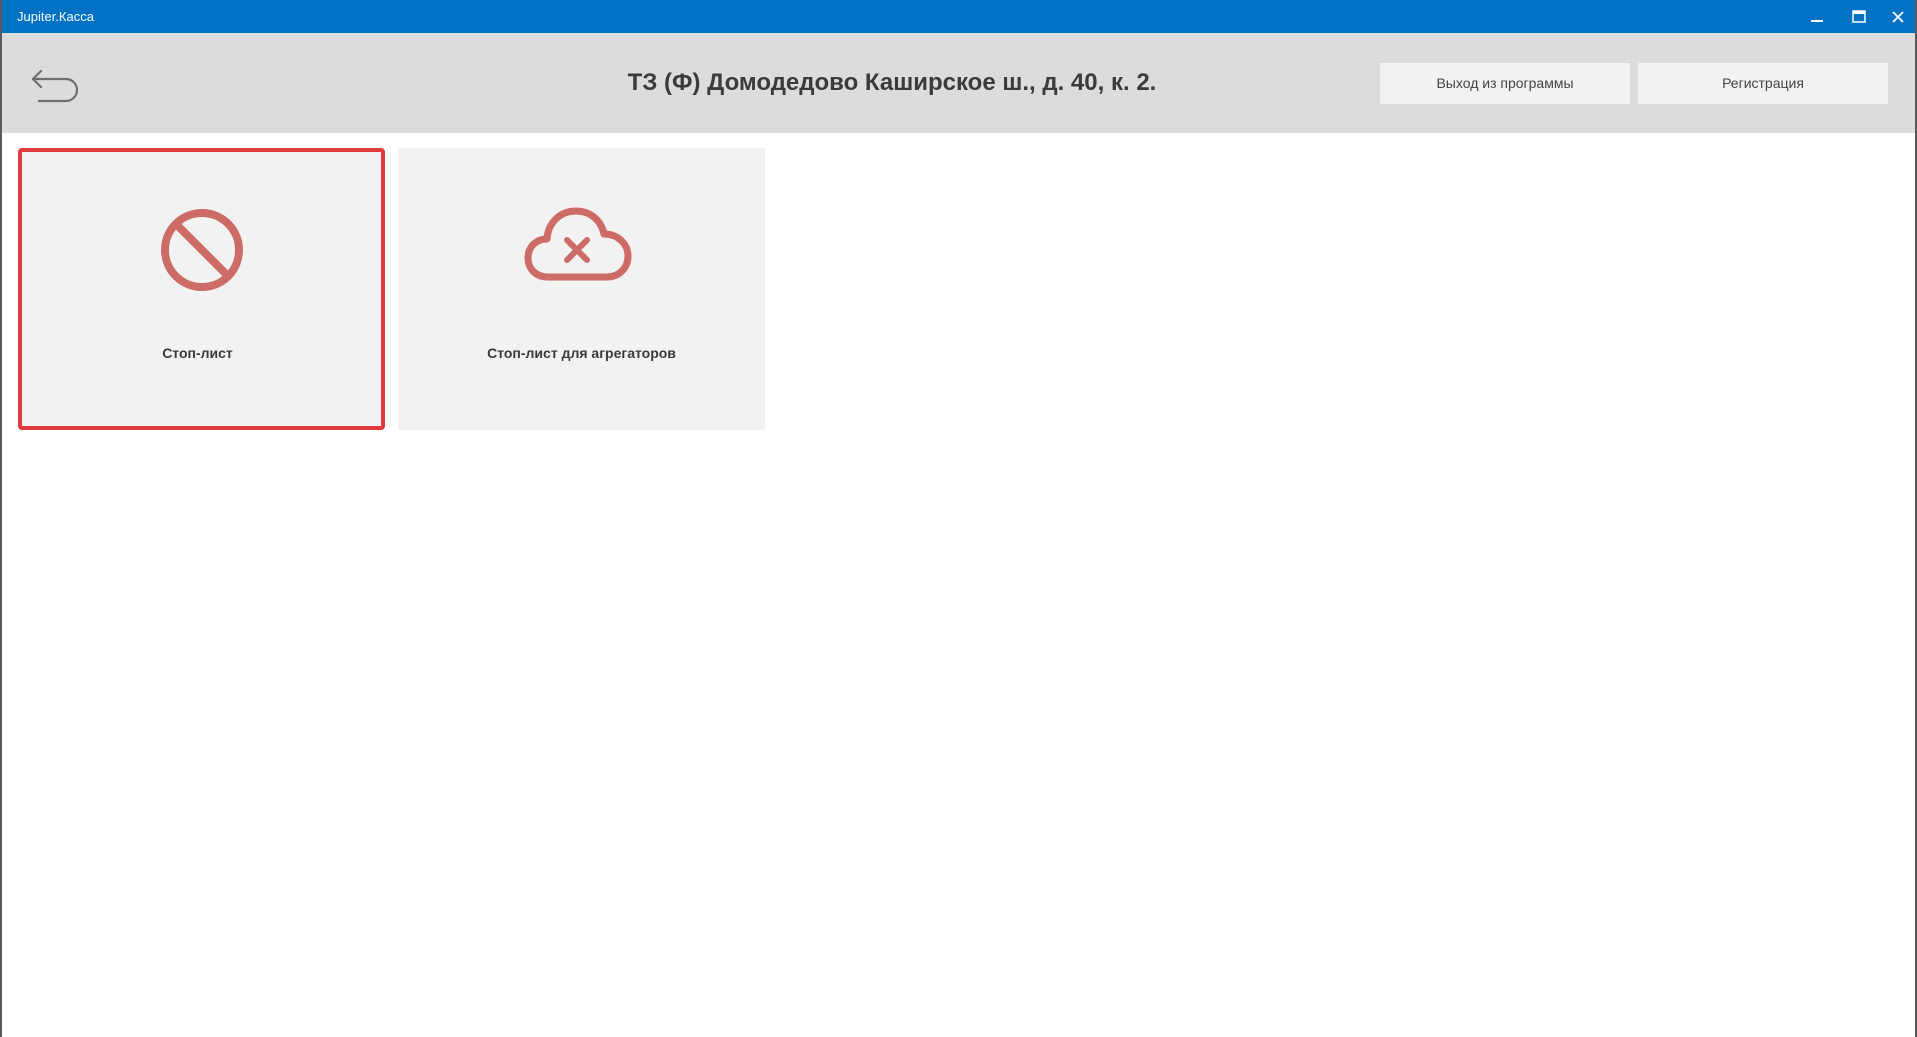 The image size is (1917, 1037). I want to click on back-arrow-icon, so click(55, 86).